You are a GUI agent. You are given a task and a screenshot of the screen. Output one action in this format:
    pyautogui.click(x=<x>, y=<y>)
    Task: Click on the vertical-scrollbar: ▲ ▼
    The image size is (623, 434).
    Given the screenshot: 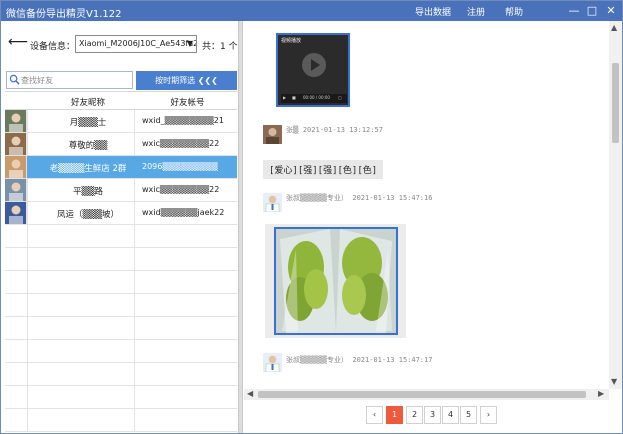 What is the action you would take?
    pyautogui.click(x=615, y=205)
    